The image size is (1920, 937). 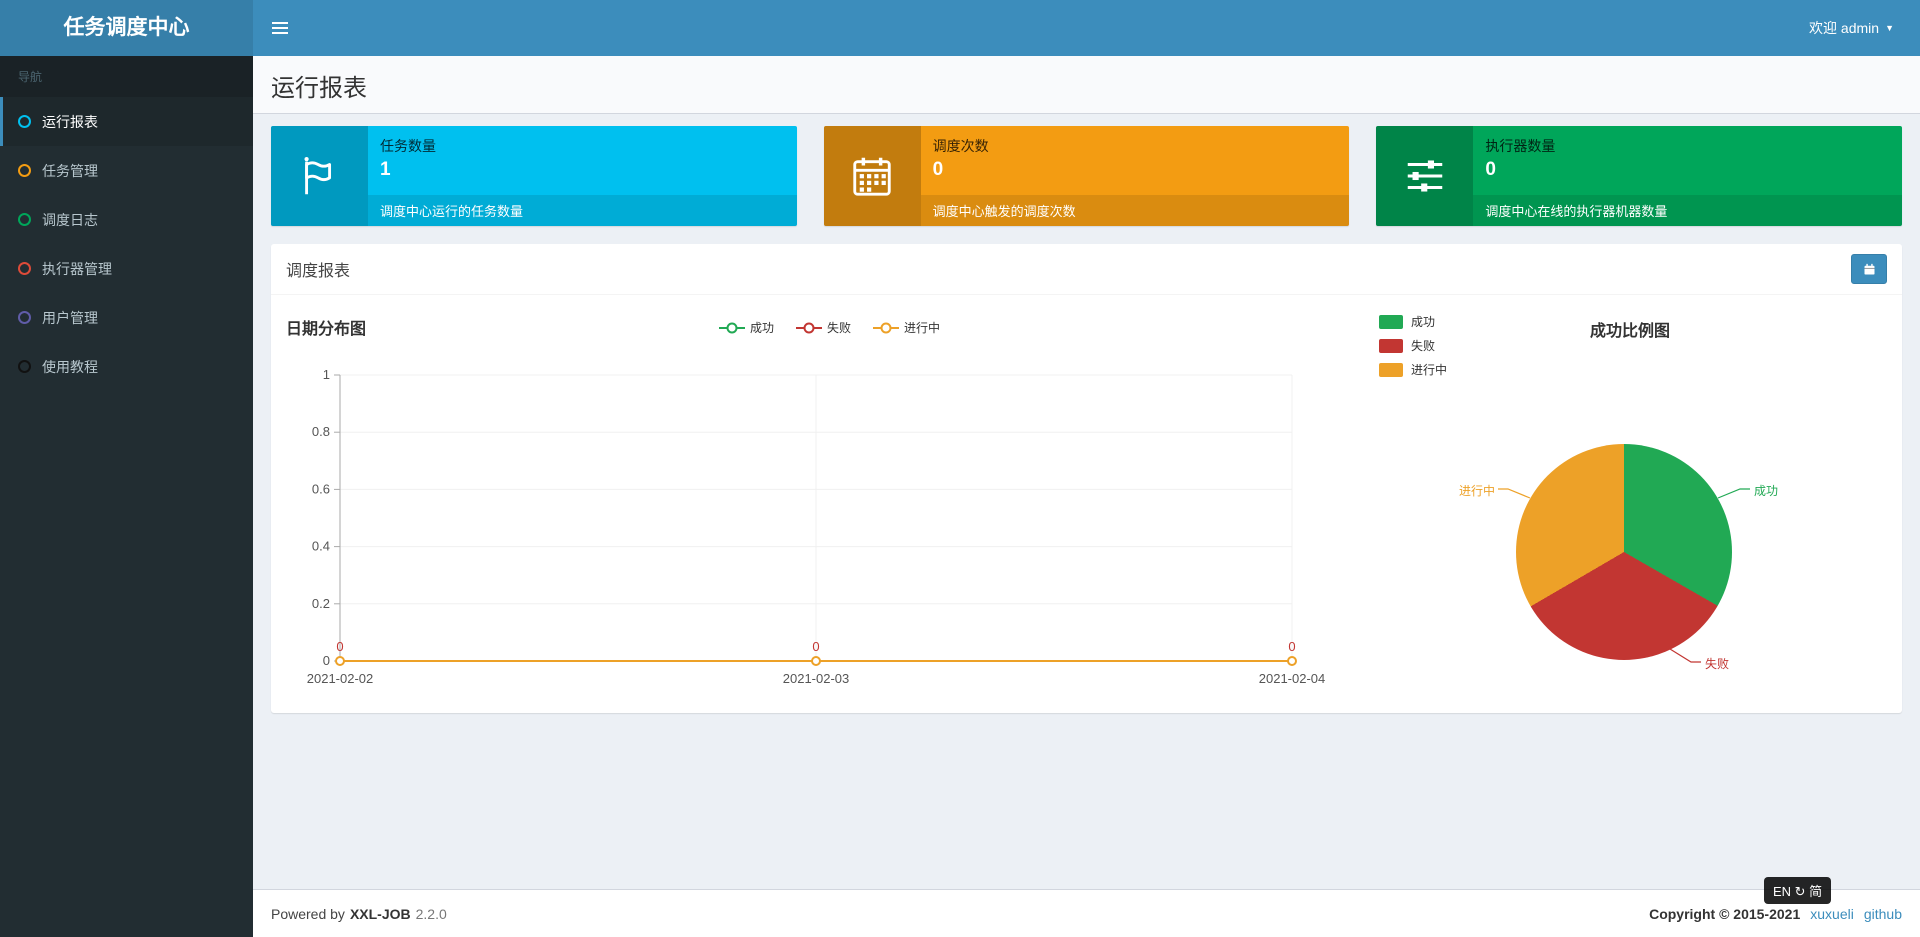 I want to click on info-box-executor-count: 执行器数量 0 调度中心在线的执行器机器数量, so click(x=1639, y=176).